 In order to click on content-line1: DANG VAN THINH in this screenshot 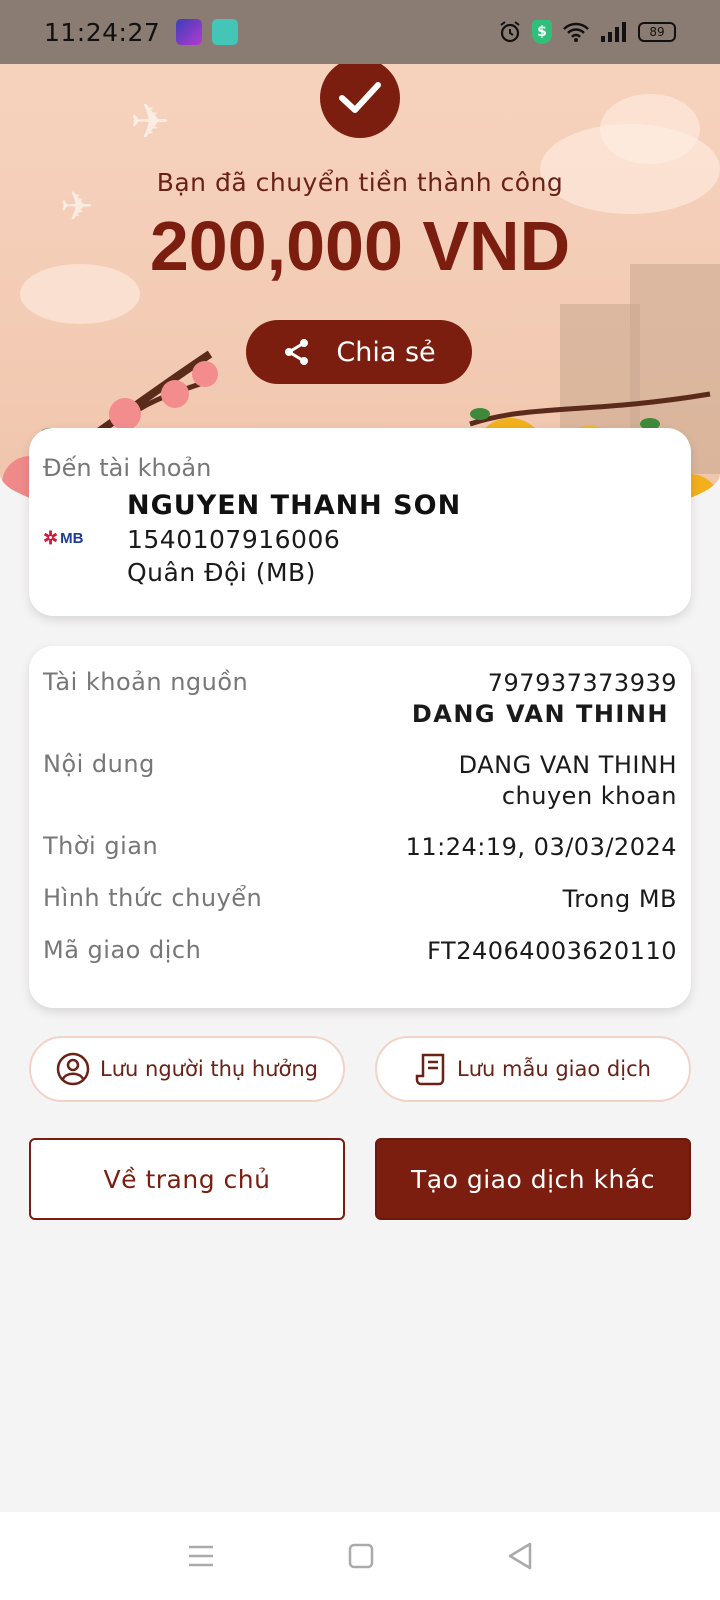, I will do `click(567, 765)`.